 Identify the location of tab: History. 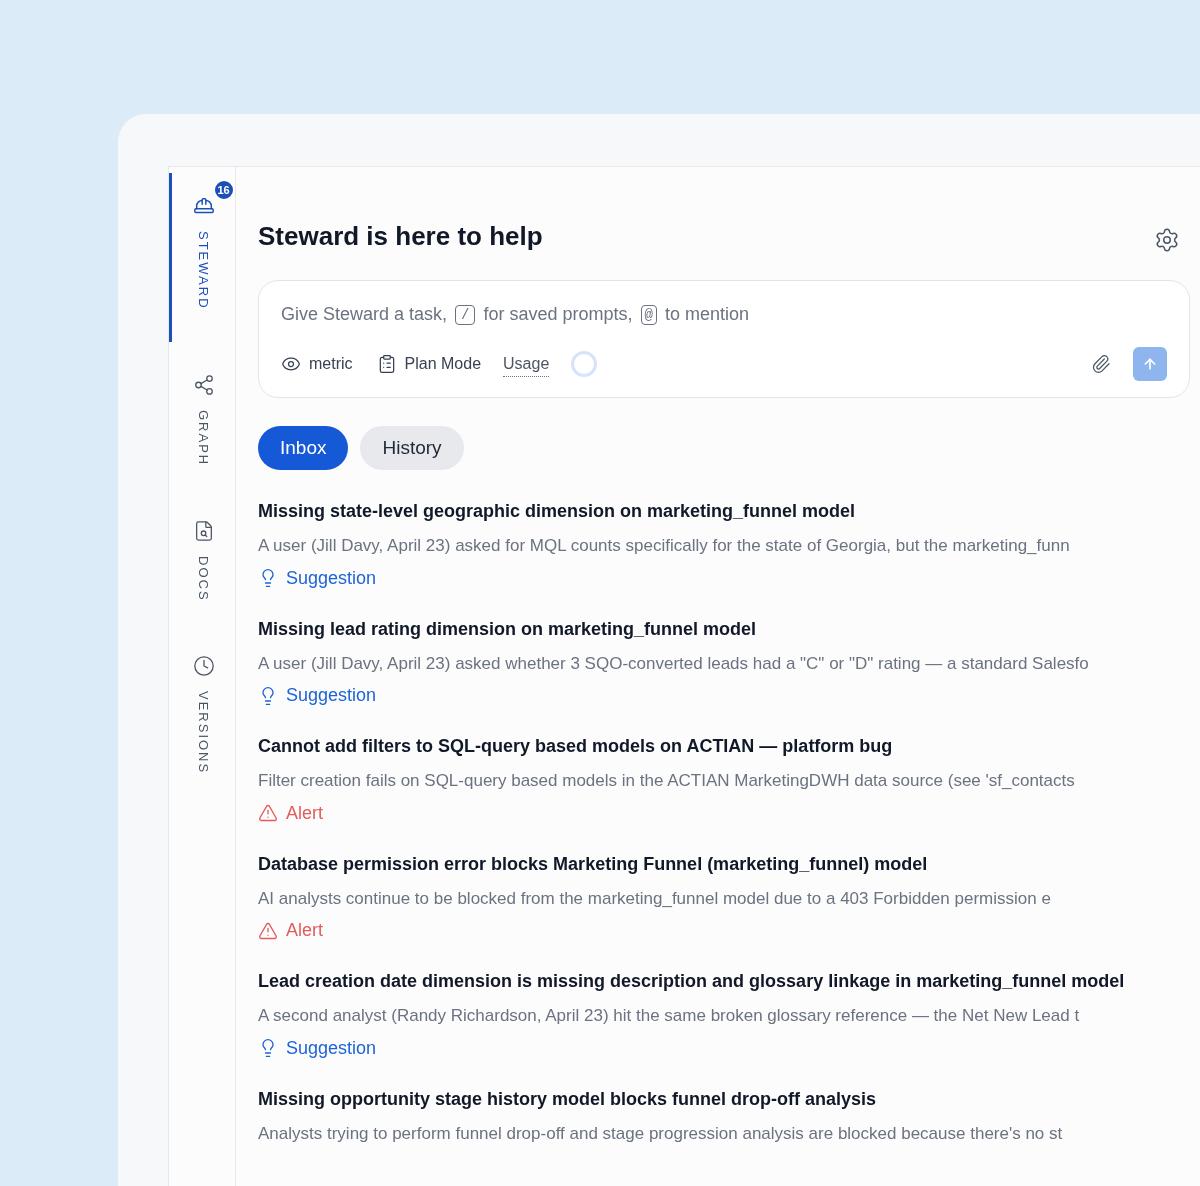
(412, 448).